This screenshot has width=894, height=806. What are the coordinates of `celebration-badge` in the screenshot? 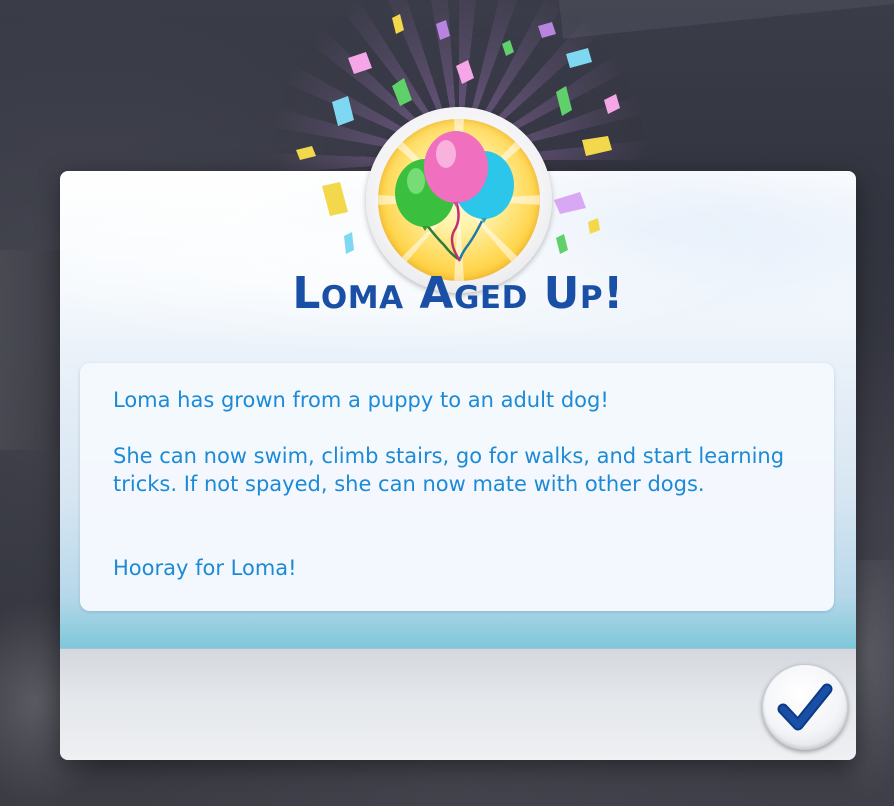 It's located at (459, 200).